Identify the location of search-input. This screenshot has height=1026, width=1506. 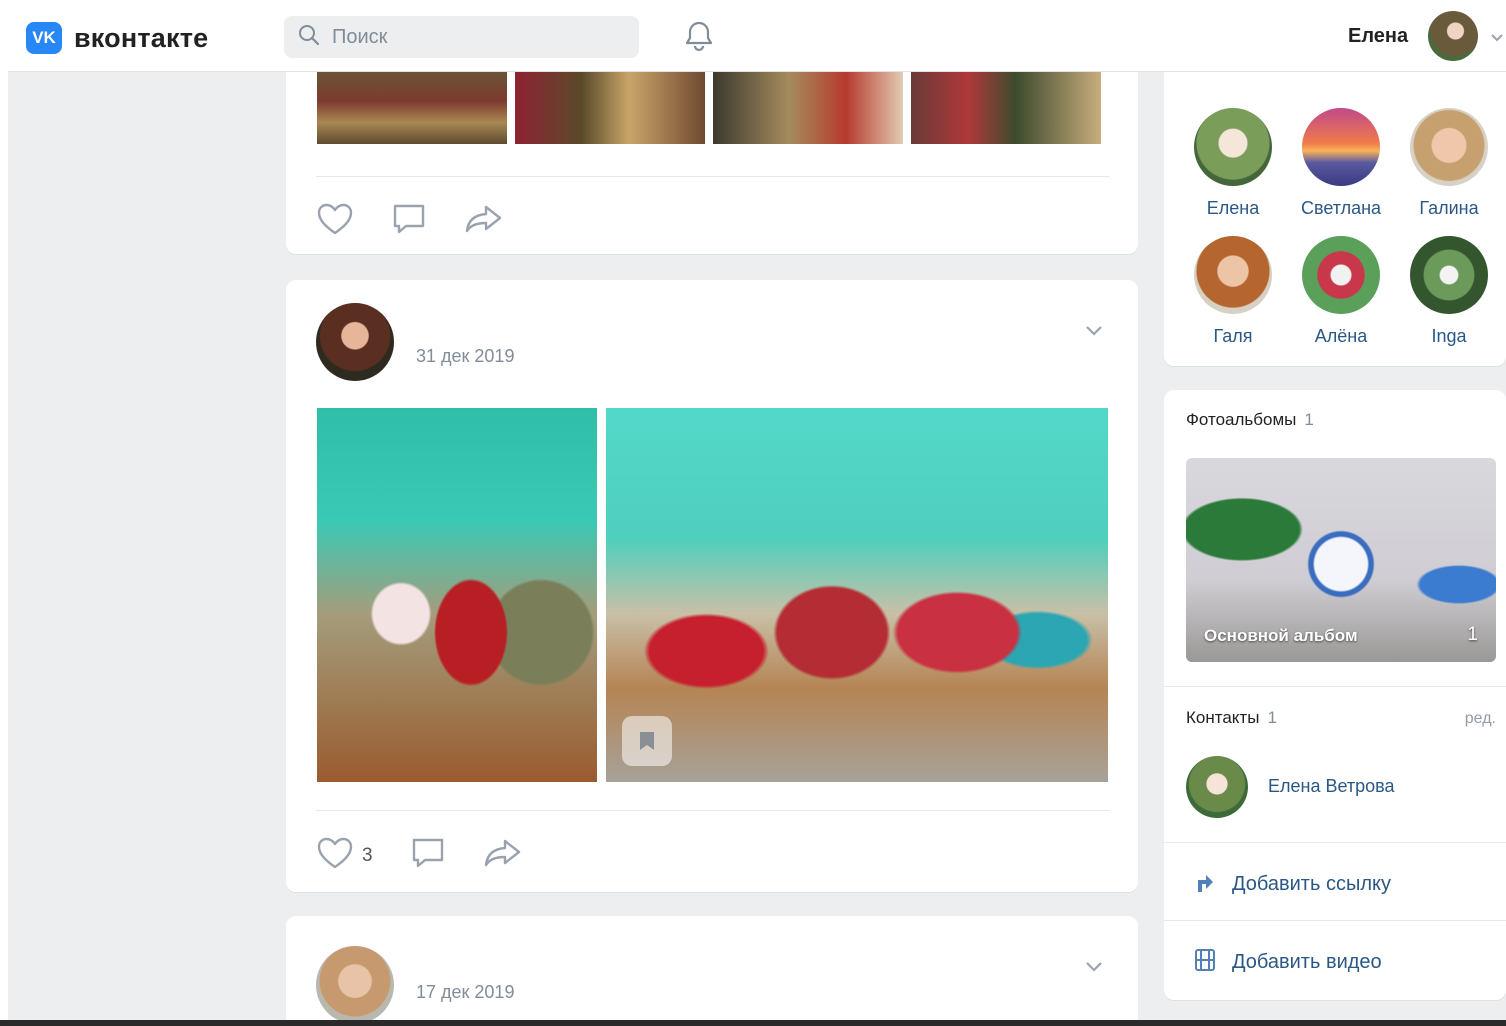
(472, 37).